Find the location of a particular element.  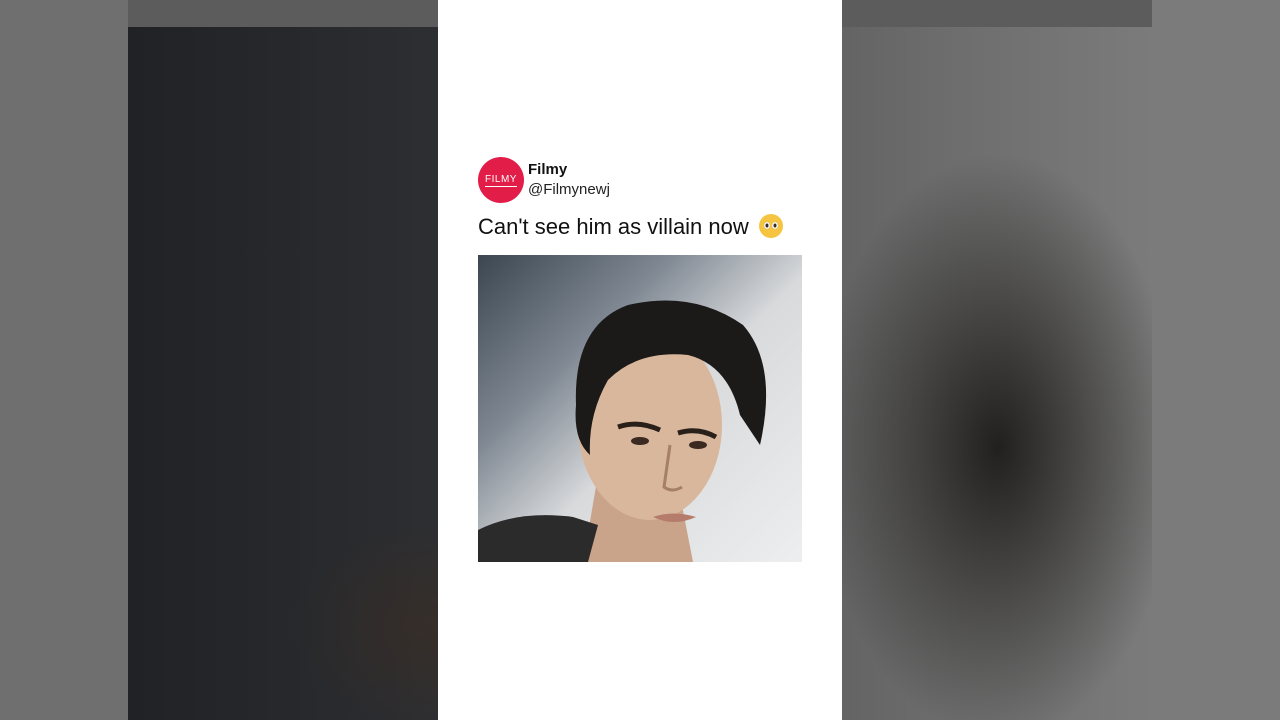

post-photo is located at coordinates (640, 408).